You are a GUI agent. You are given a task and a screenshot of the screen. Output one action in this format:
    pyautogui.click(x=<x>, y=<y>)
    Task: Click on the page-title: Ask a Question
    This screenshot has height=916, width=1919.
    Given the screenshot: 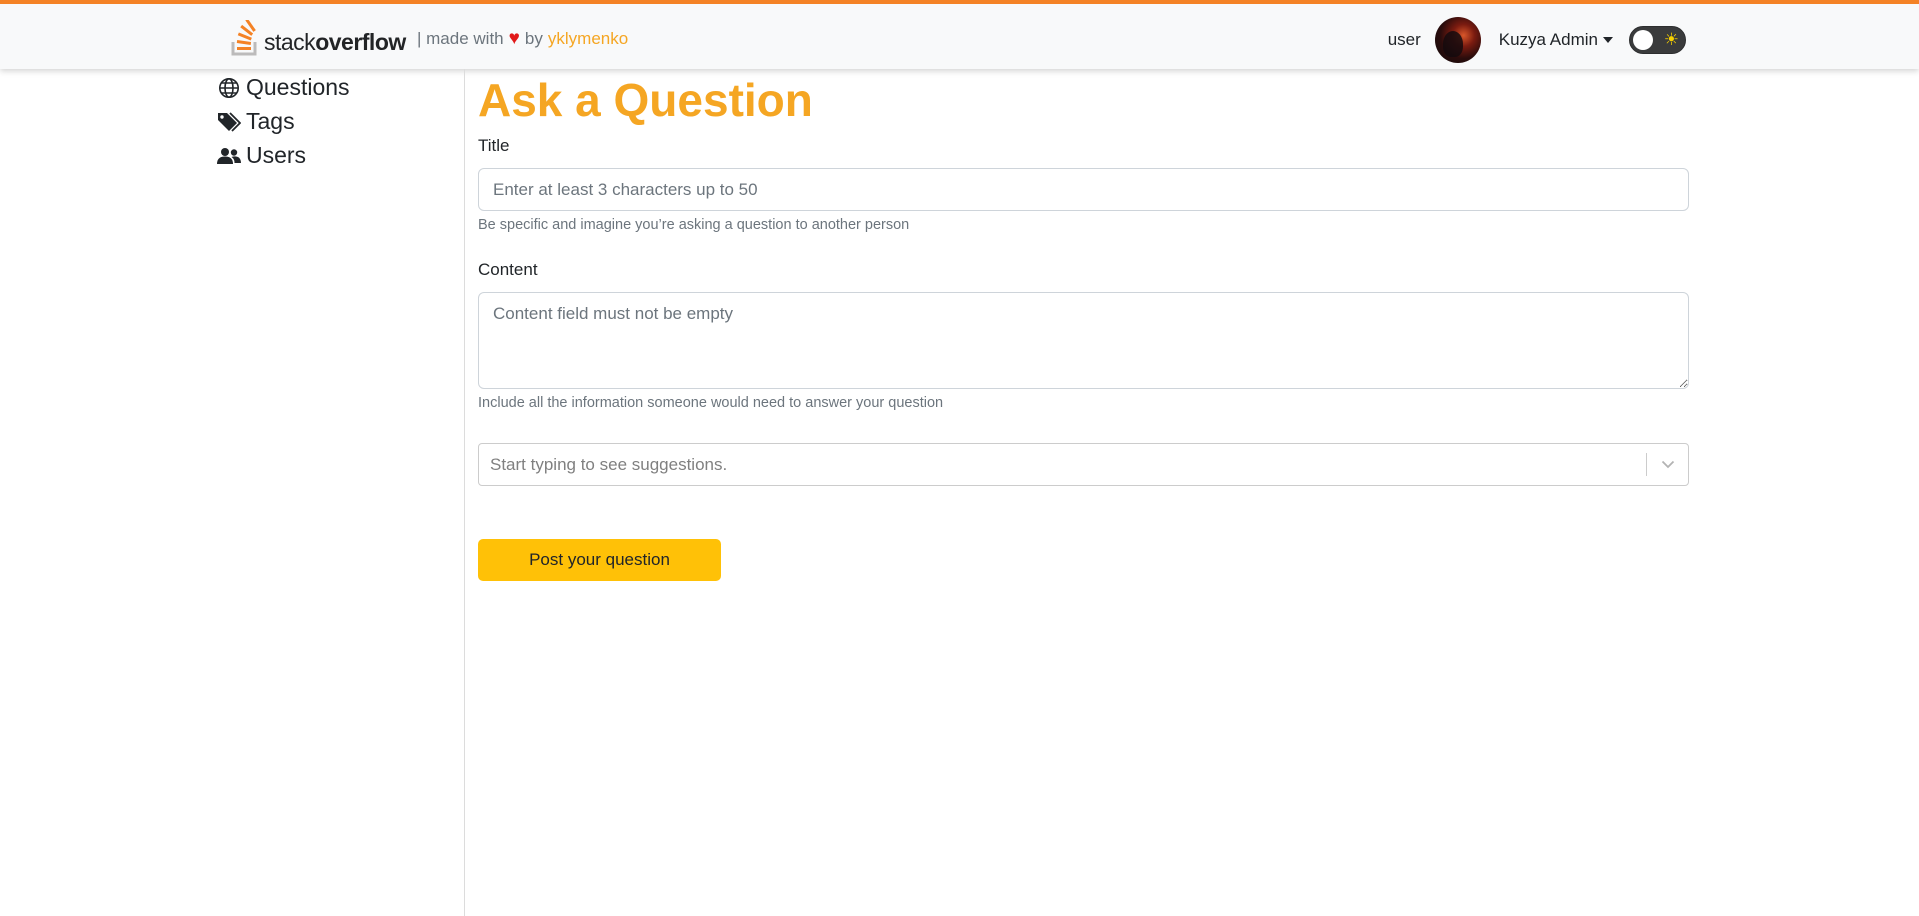 What is the action you would take?
    pyautogui.click(x=645, y=100)
    